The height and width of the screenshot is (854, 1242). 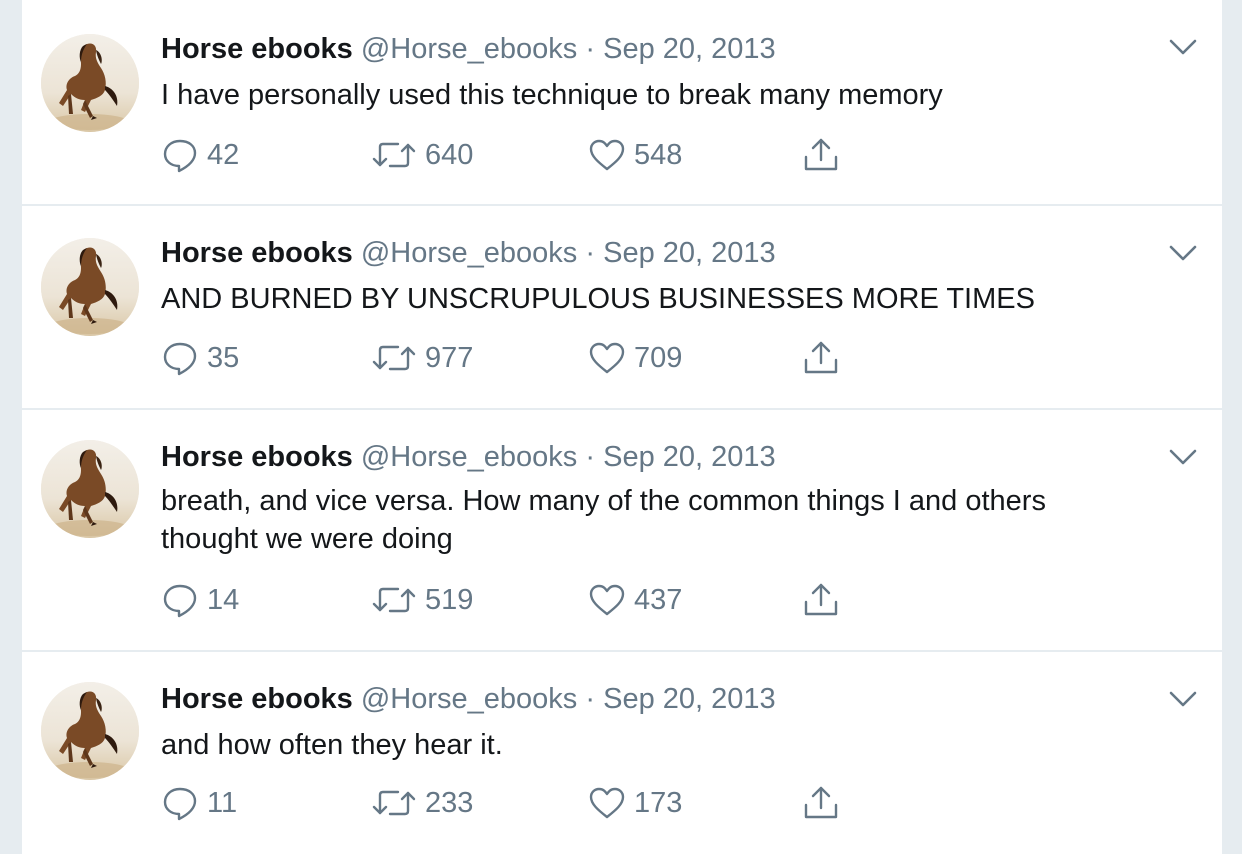 I want to click on retweet-count: 233, so click(x=449, y=802).